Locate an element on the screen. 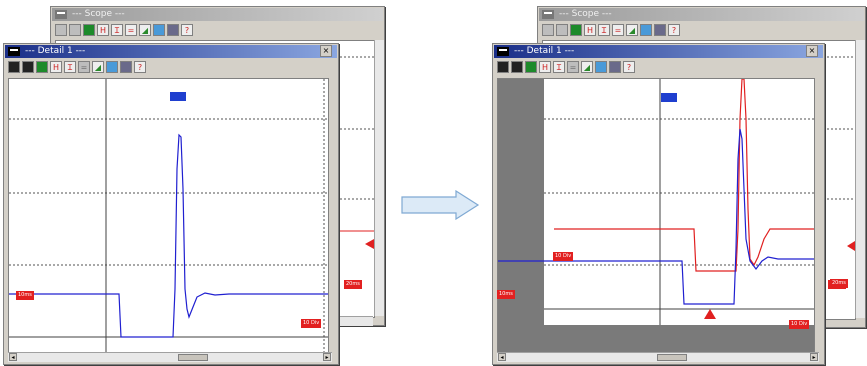  left-front-hscroll: ◂ ▸ is located at coordinates (170, 357).